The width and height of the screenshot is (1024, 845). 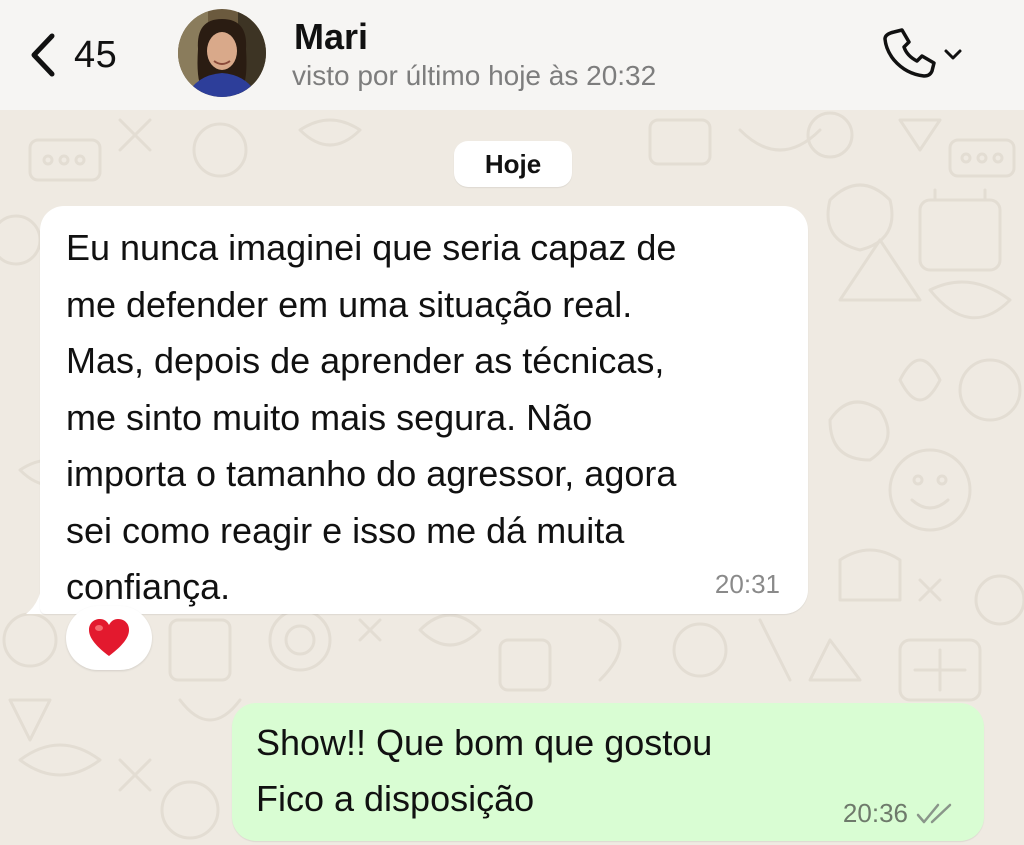 I want to click on contact-avatar, so click(x=222, y=53).